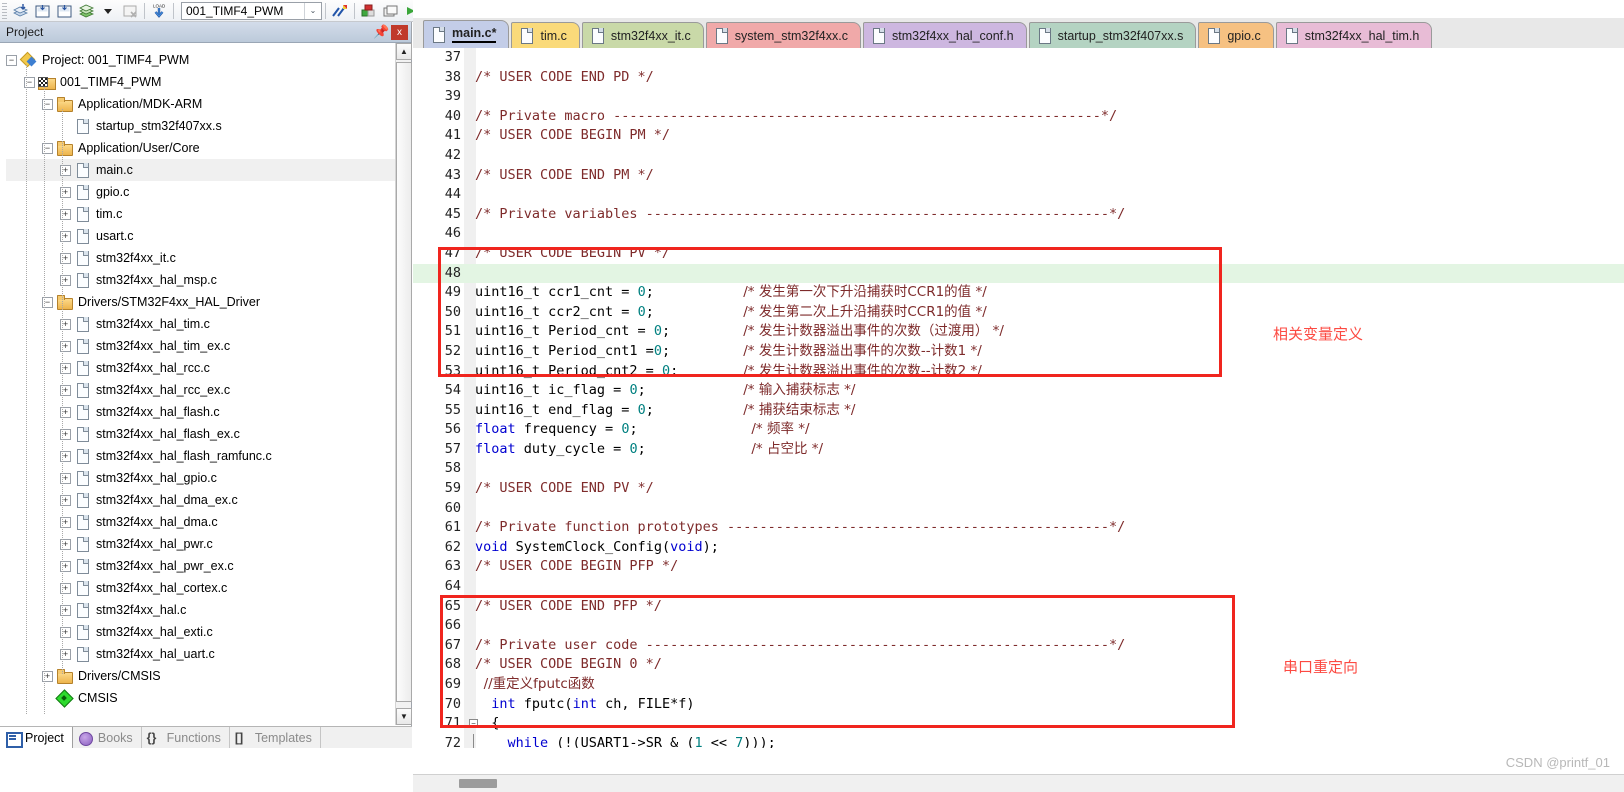 Image resolution: width=1624 pixels, height=792 pixels. Describe the element at coordinates (201, 346) in the screenshot. I see `tree-item: + stm32f4xx_hal_tim_ex.c` at that location.